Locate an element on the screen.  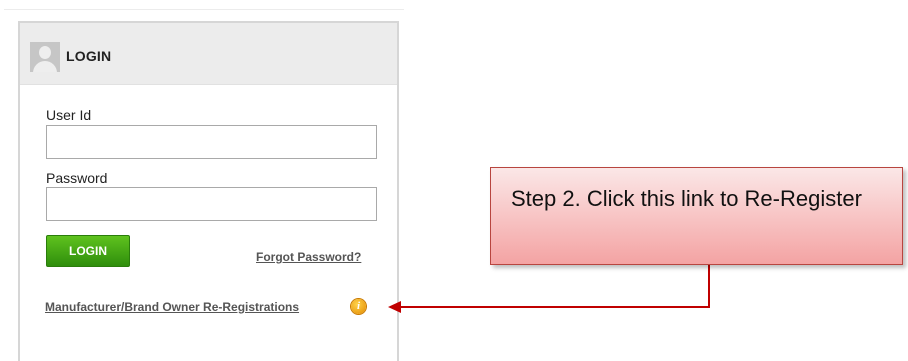
callout-text: Step 2. Click this link to Re-Register is located at coordinates (686, 198).